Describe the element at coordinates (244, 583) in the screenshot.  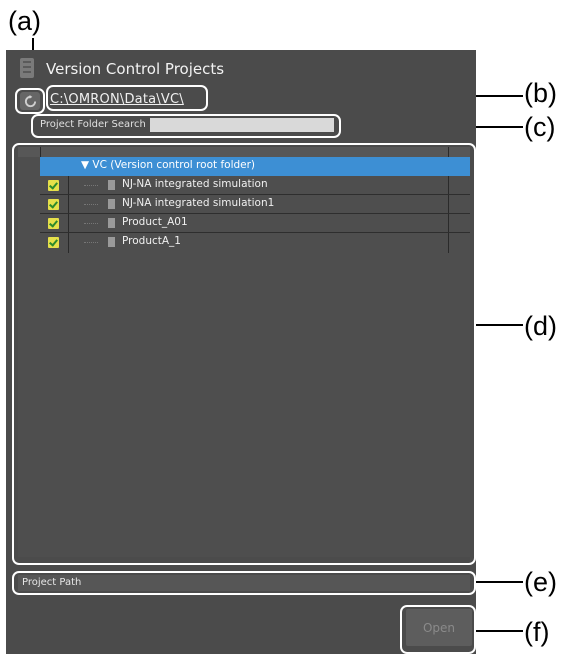
I see `callout-outline-e` at that location.